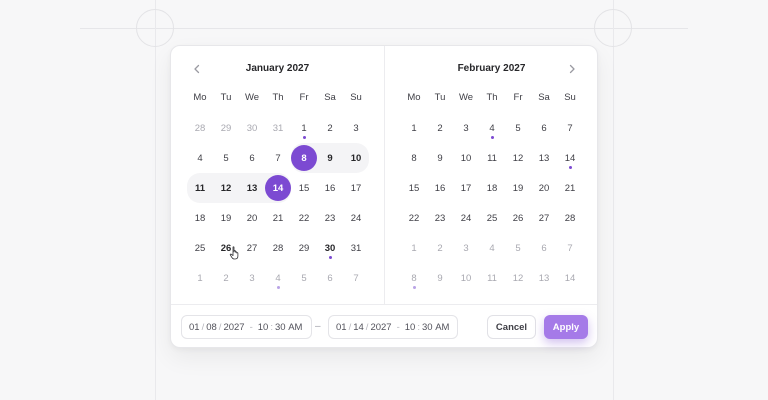  I want to click on end-datetime-input: 01/14/2027 - 10:30 AM, so click(393, 327).